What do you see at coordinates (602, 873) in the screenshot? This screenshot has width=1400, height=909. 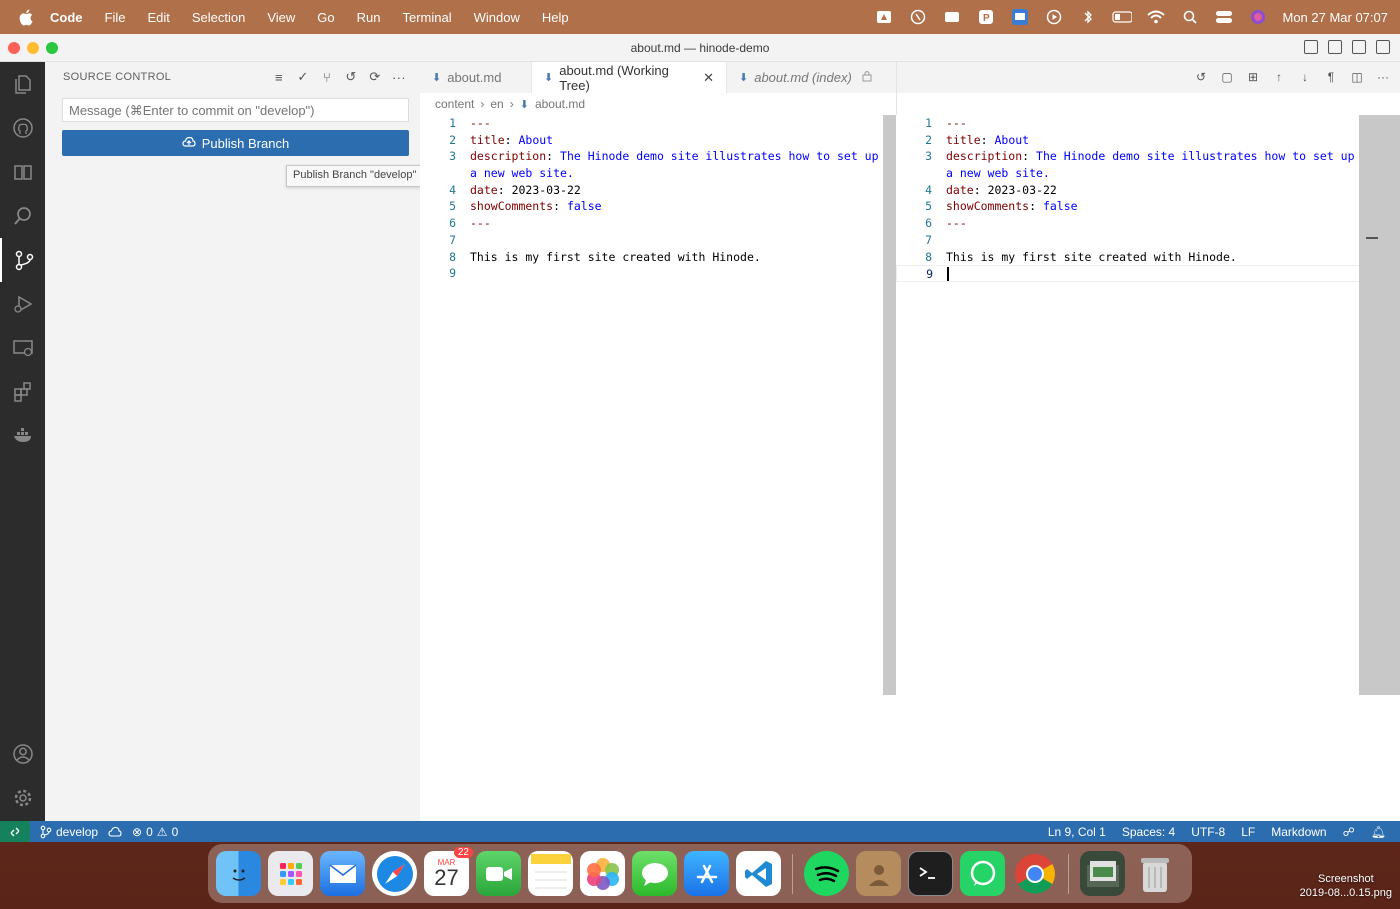 I see `photos-icon` at bounding box center [602, 873].